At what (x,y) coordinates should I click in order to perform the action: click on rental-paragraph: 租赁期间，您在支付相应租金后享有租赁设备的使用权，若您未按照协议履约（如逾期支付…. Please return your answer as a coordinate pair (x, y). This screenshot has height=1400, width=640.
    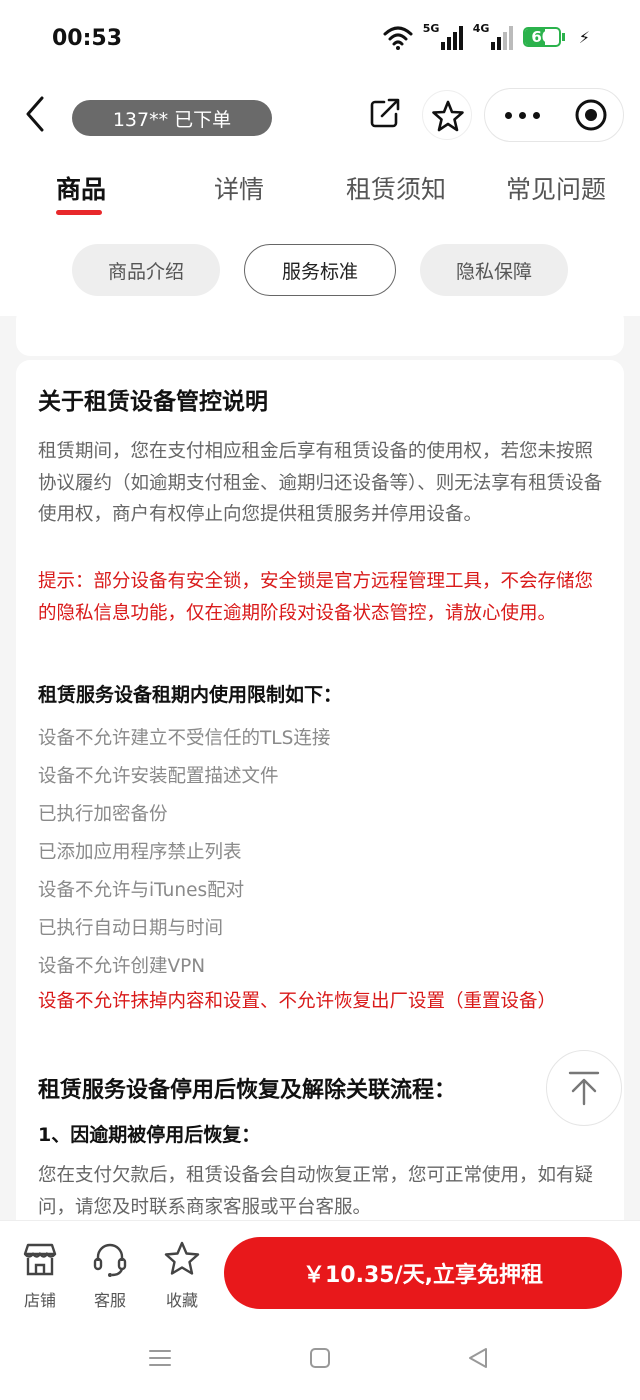
    Looking at the image, I should click on (320, 483).